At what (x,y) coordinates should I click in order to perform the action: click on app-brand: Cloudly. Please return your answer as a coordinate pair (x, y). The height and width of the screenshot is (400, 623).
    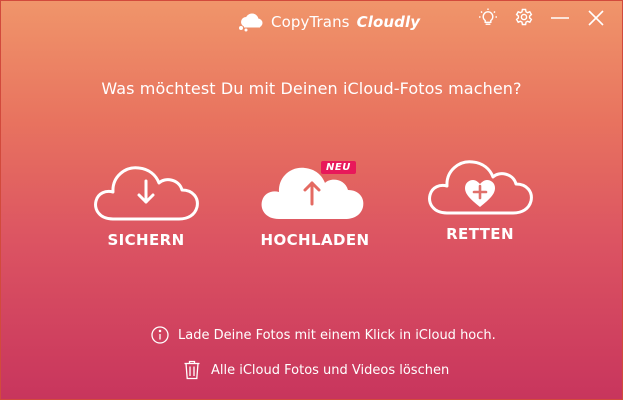
    Looking at the image, I should click on (388, 22).